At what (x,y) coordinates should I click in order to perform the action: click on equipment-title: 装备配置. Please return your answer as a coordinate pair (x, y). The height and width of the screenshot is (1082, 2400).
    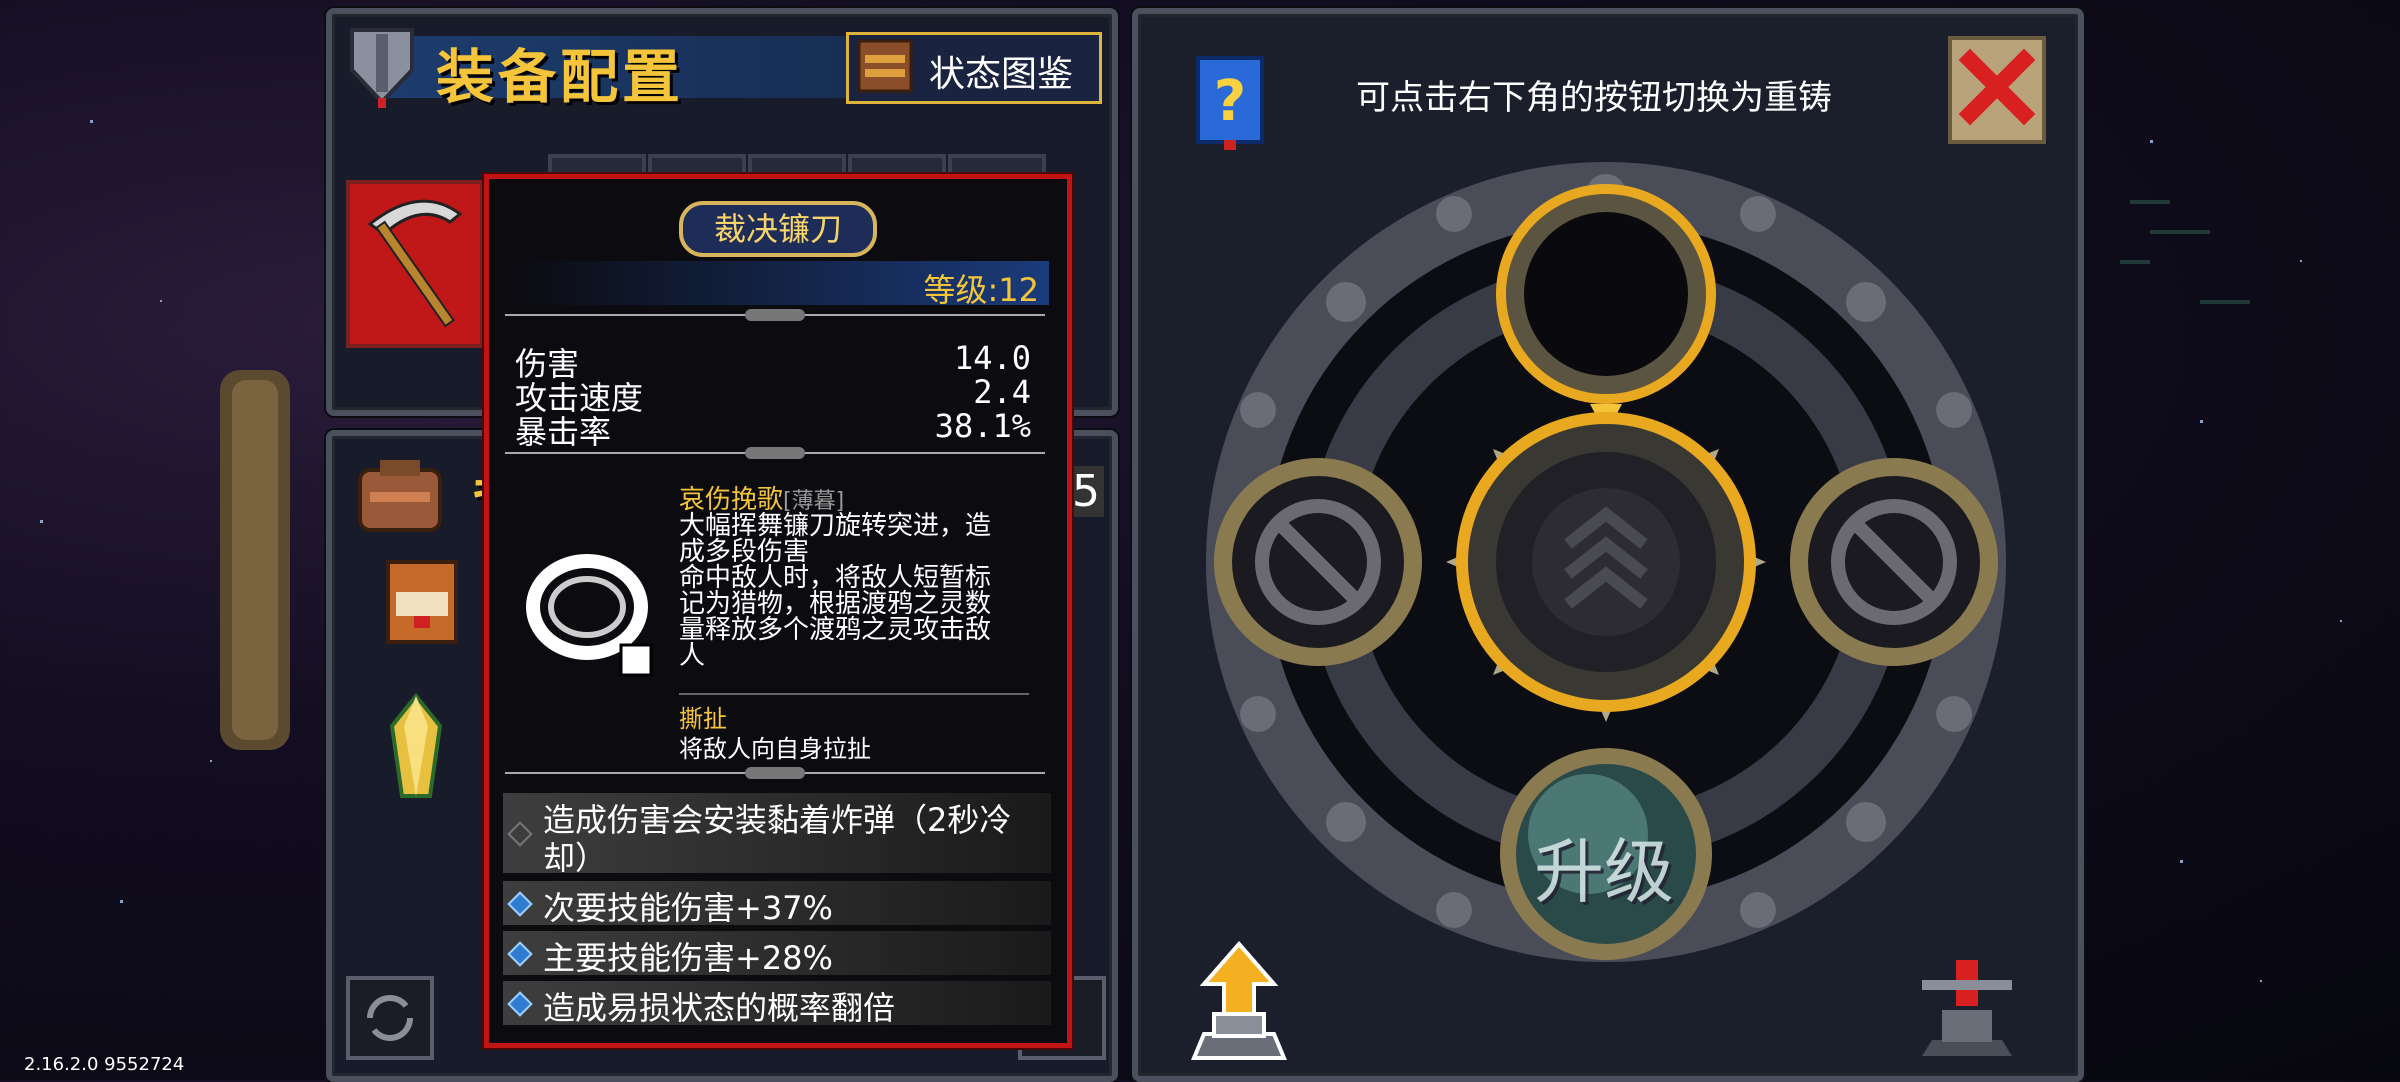
    Looking at the image, I should click on (560, 77).